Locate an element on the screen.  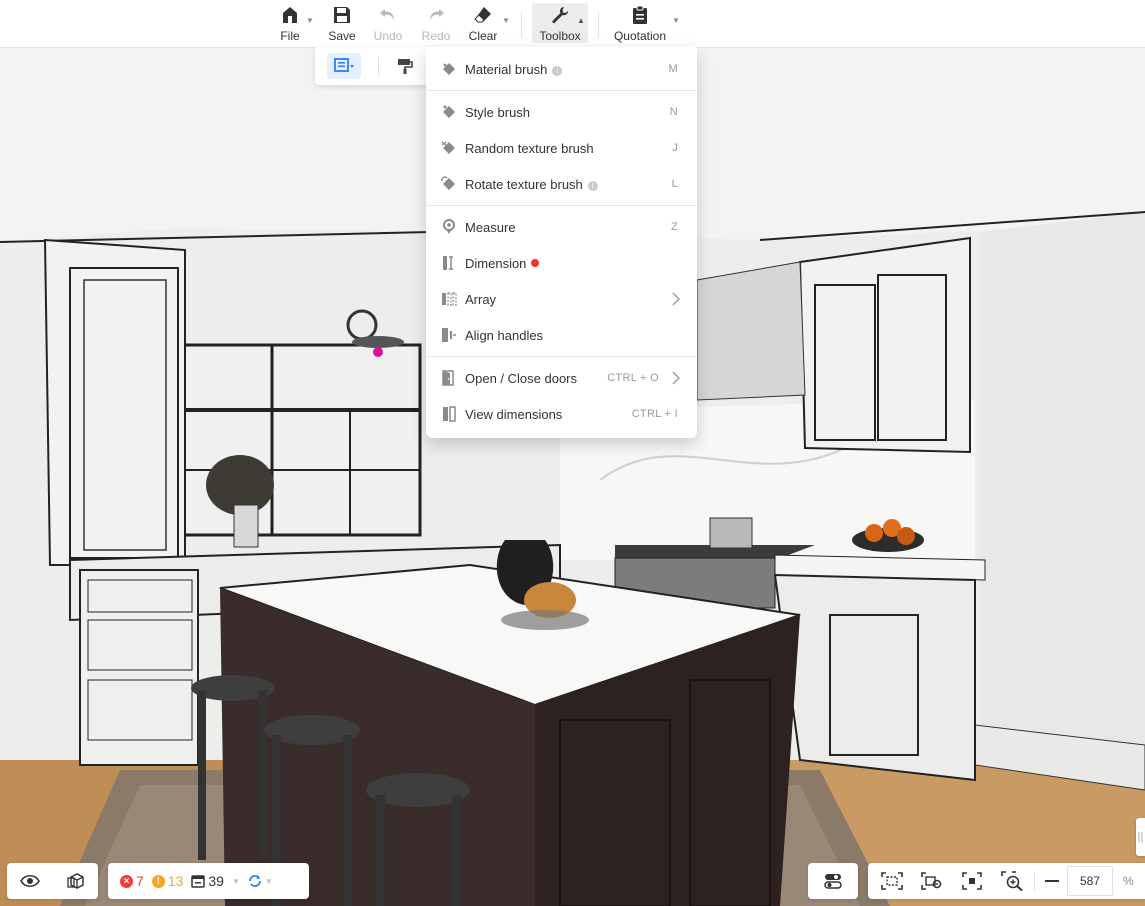
grip-icon is located at coordinates (1140, 837).